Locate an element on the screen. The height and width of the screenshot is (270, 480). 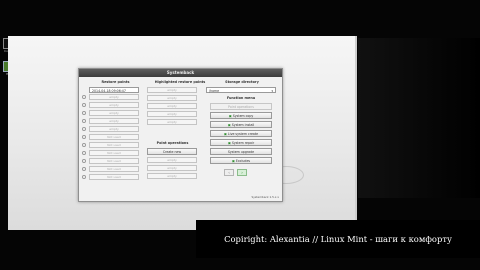
point-operations-menu-label: Point operations is located at coordinates (241, 107).